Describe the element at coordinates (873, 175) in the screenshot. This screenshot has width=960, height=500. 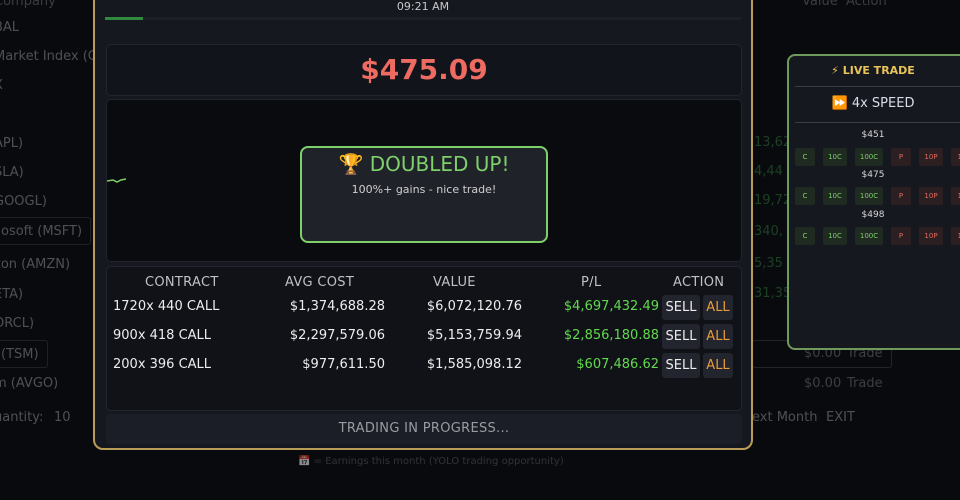
I see `strike-price: $475` at that location.